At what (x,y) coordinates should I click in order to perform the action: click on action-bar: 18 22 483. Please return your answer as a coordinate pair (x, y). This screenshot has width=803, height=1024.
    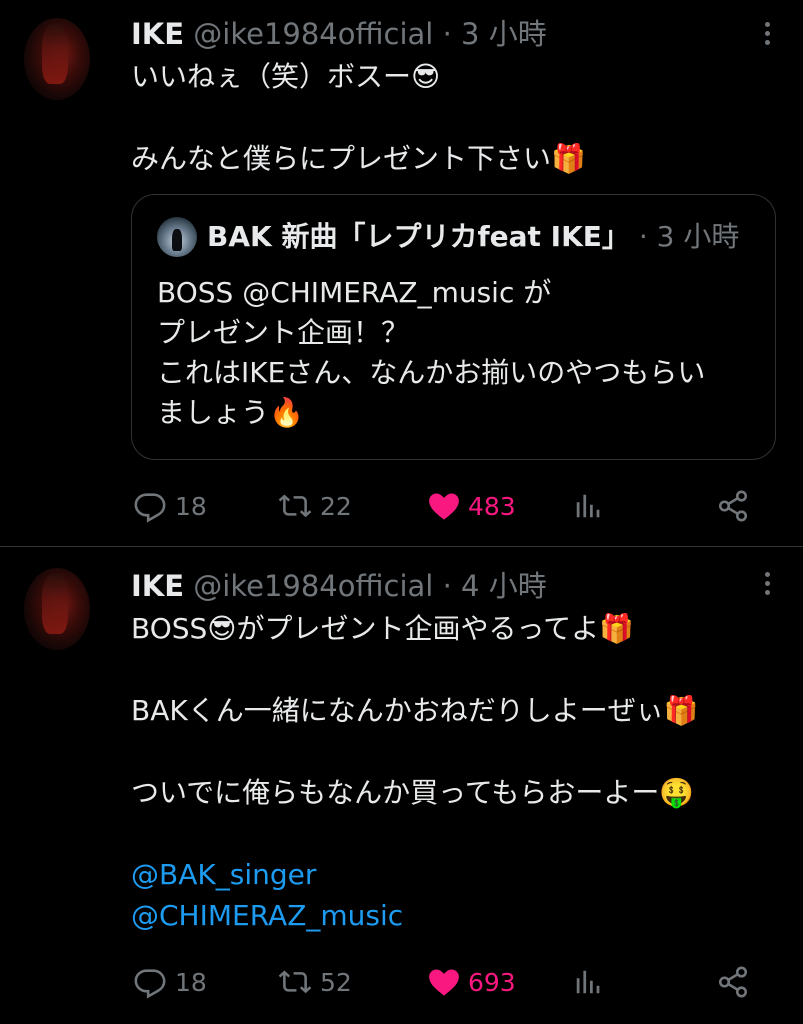
    Looking at the image, I should click on (451, 506).